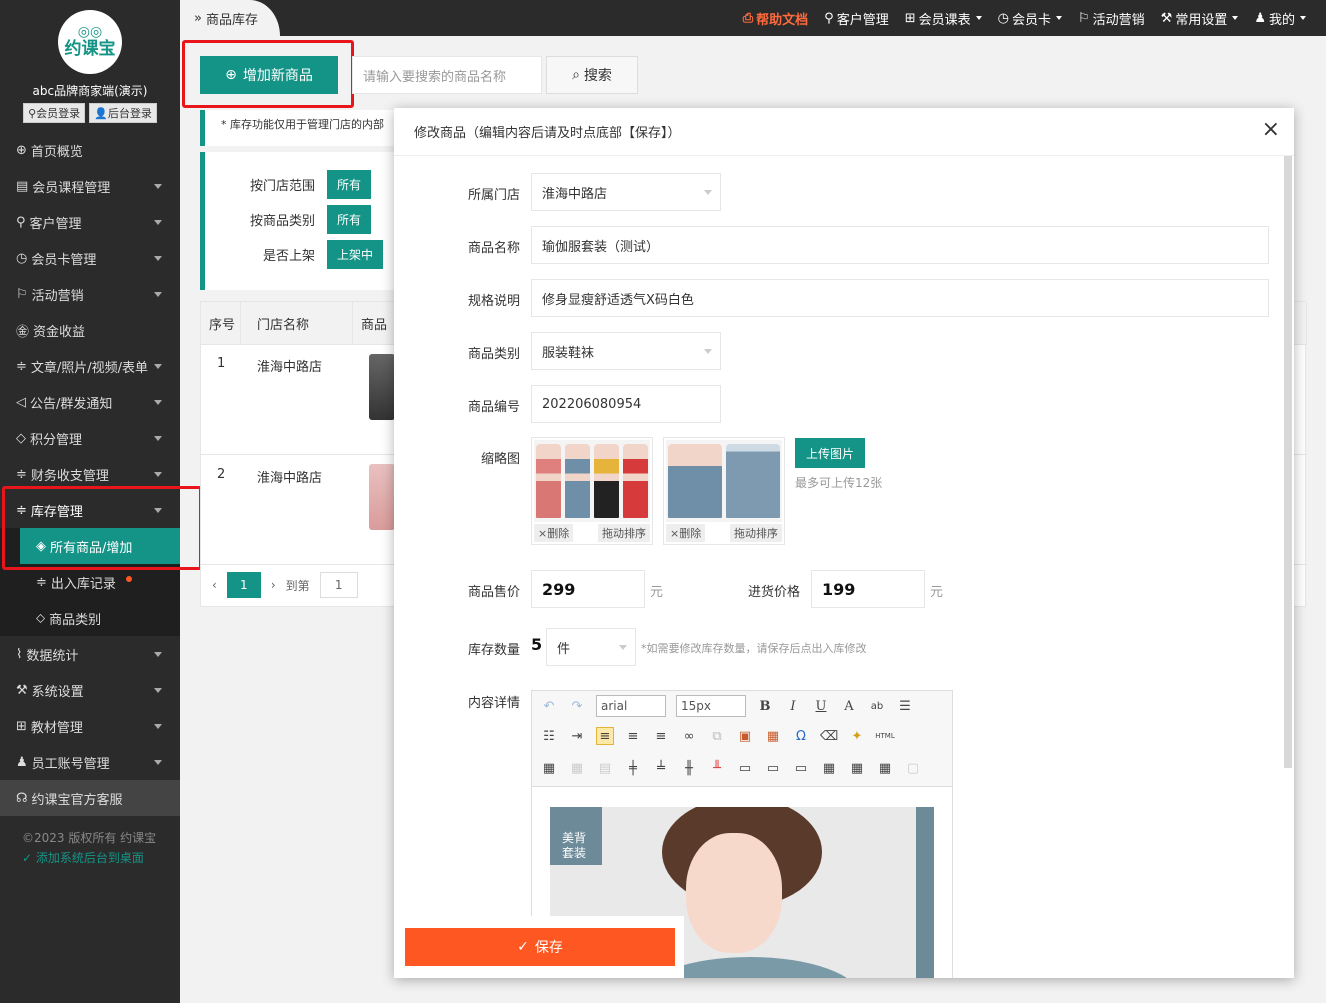 The height and width of the screenshot is (1003, 1326). Describe the element at coordinates (214, 585) in the screenshot. I see `chevron-left-icon: ‹` at that location.